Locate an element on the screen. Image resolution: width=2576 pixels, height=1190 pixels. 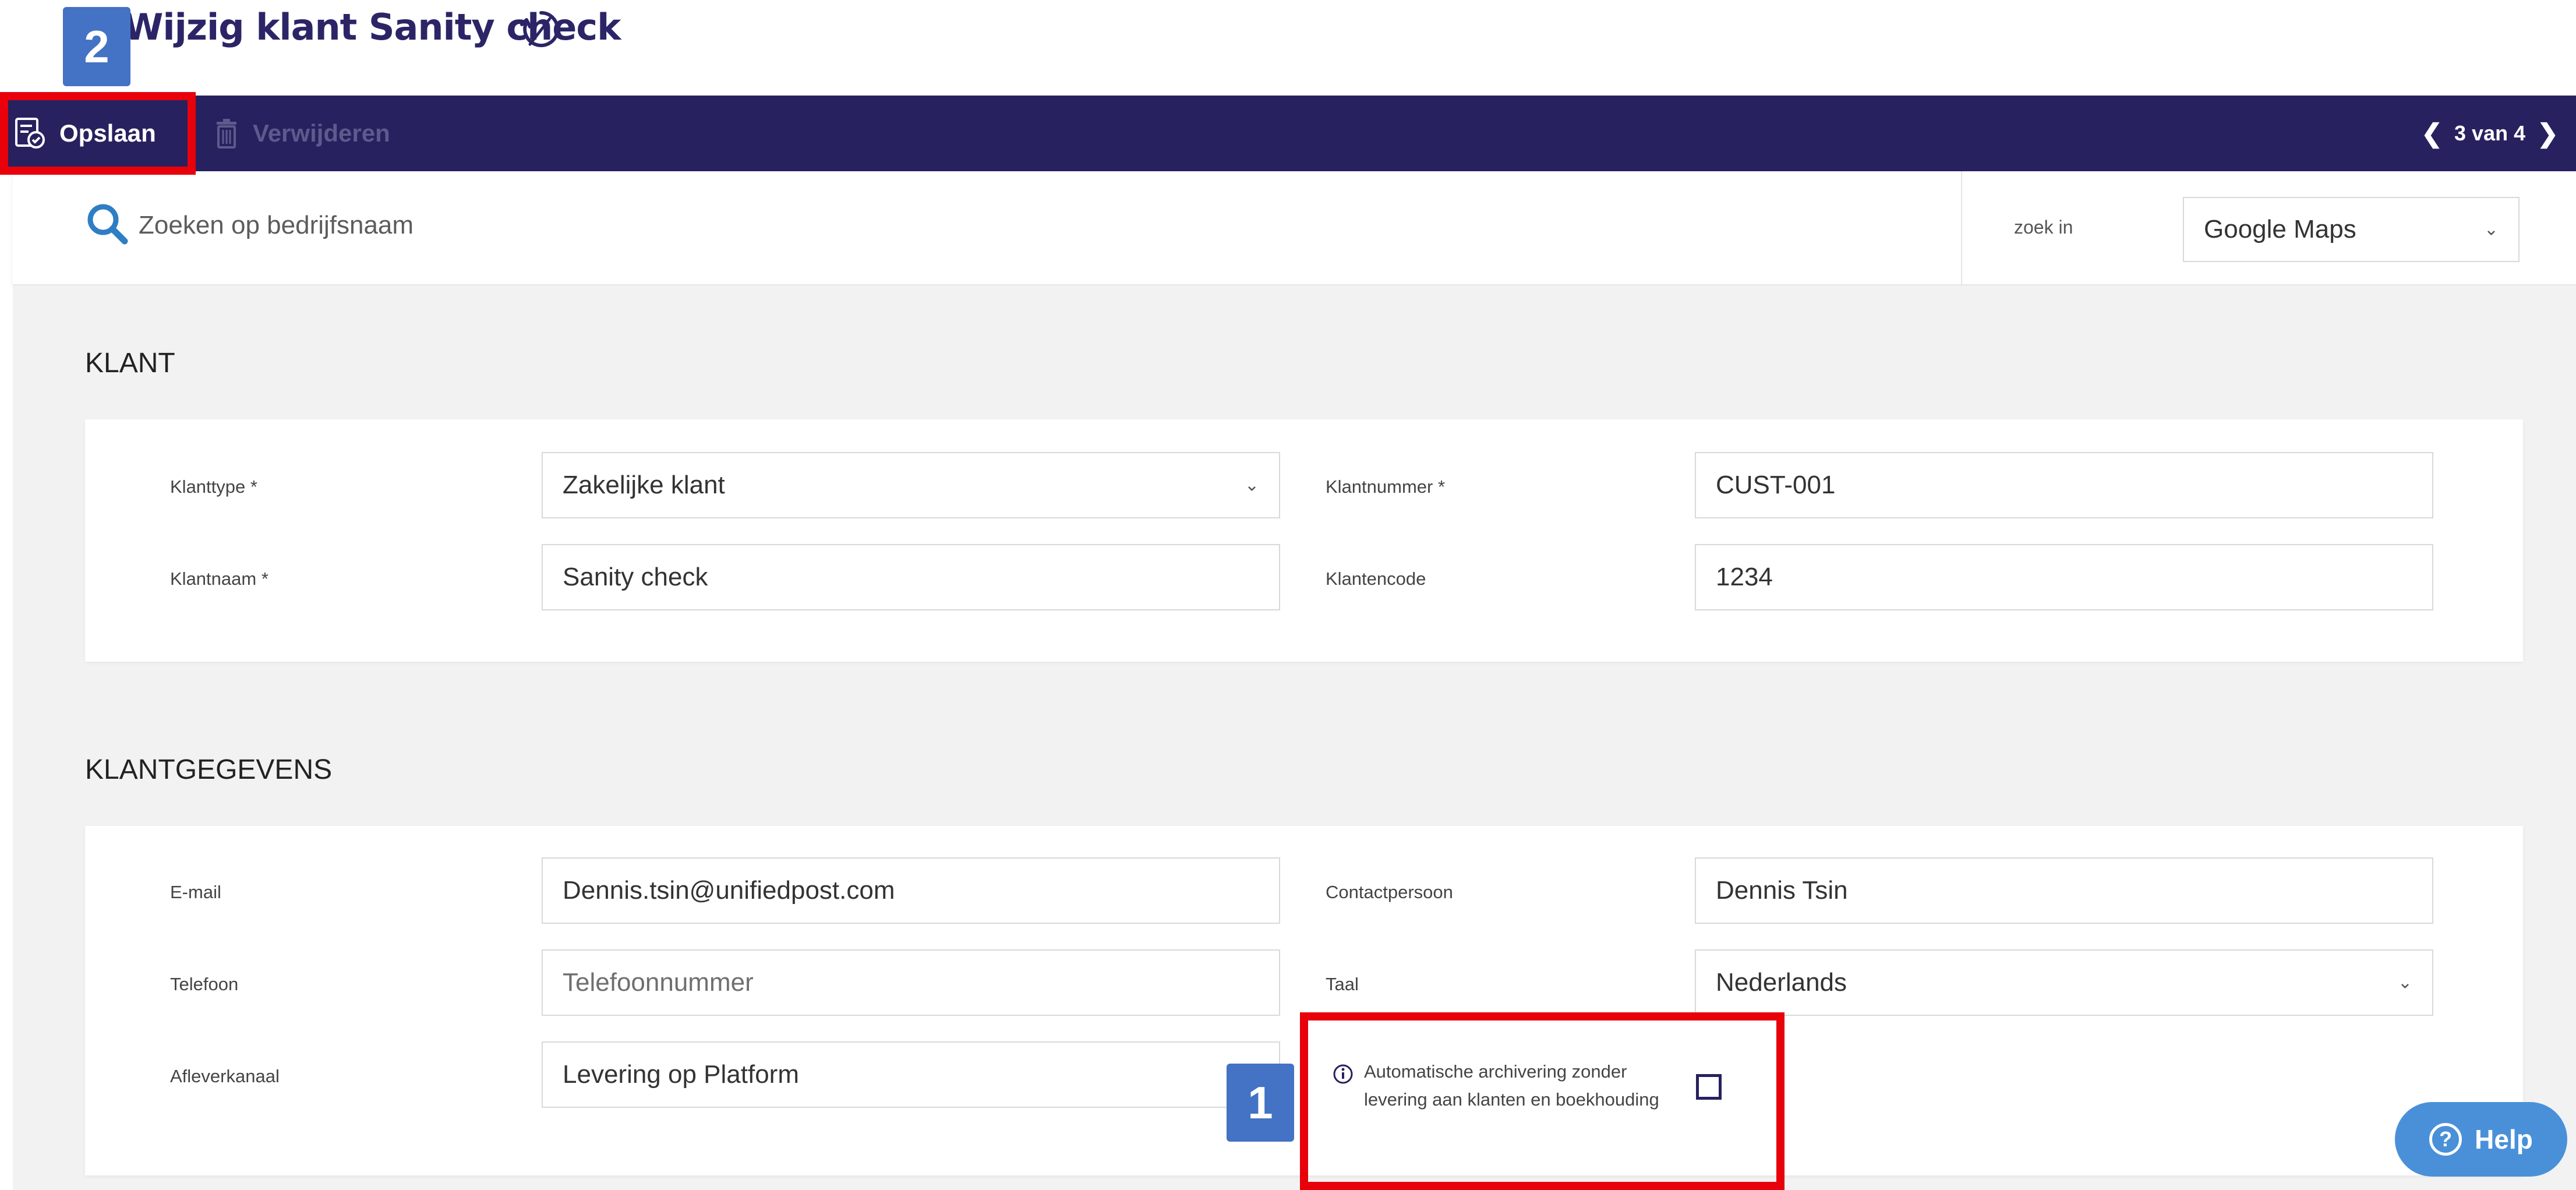
toolbar: Opslaan Verwijderen ❮ 3 van 4 ❯ is located at coordinates (1288, 133).